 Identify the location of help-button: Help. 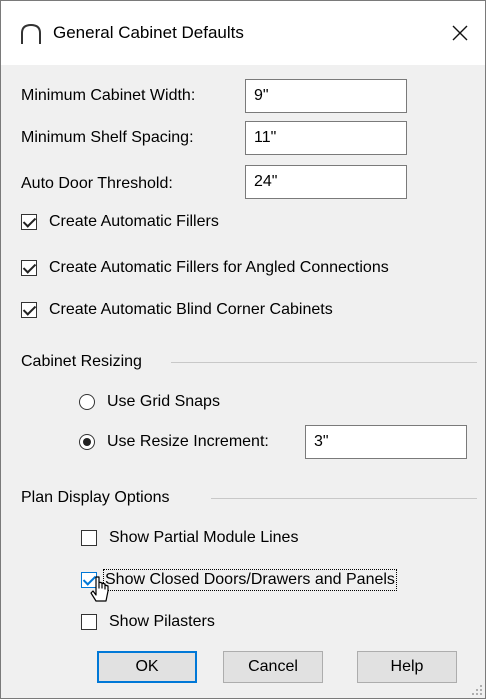
(407, 667).